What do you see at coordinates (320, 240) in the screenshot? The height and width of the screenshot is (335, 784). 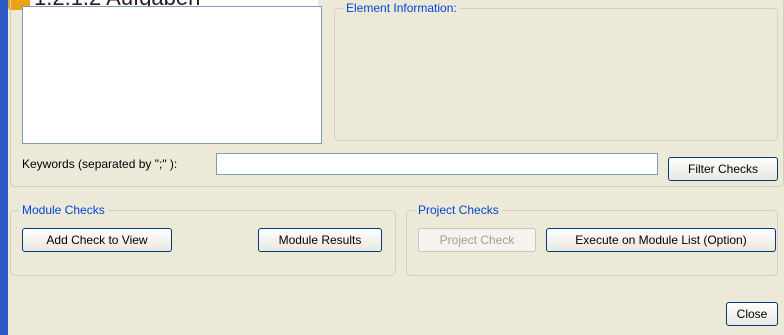 I see `module-results-button: Module Results` at bounding box center [320, 240].